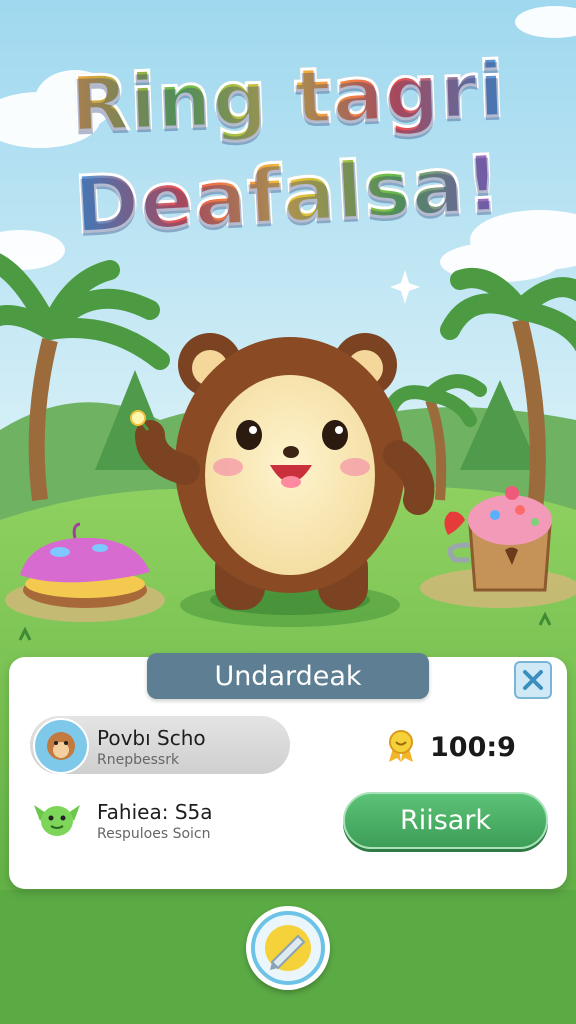 The height and width of the screenshot is (1024, 576). What do you see at coordinates (401, 746) in the screenshot?
I see `medal-icon` at bounding box center [401, 746].